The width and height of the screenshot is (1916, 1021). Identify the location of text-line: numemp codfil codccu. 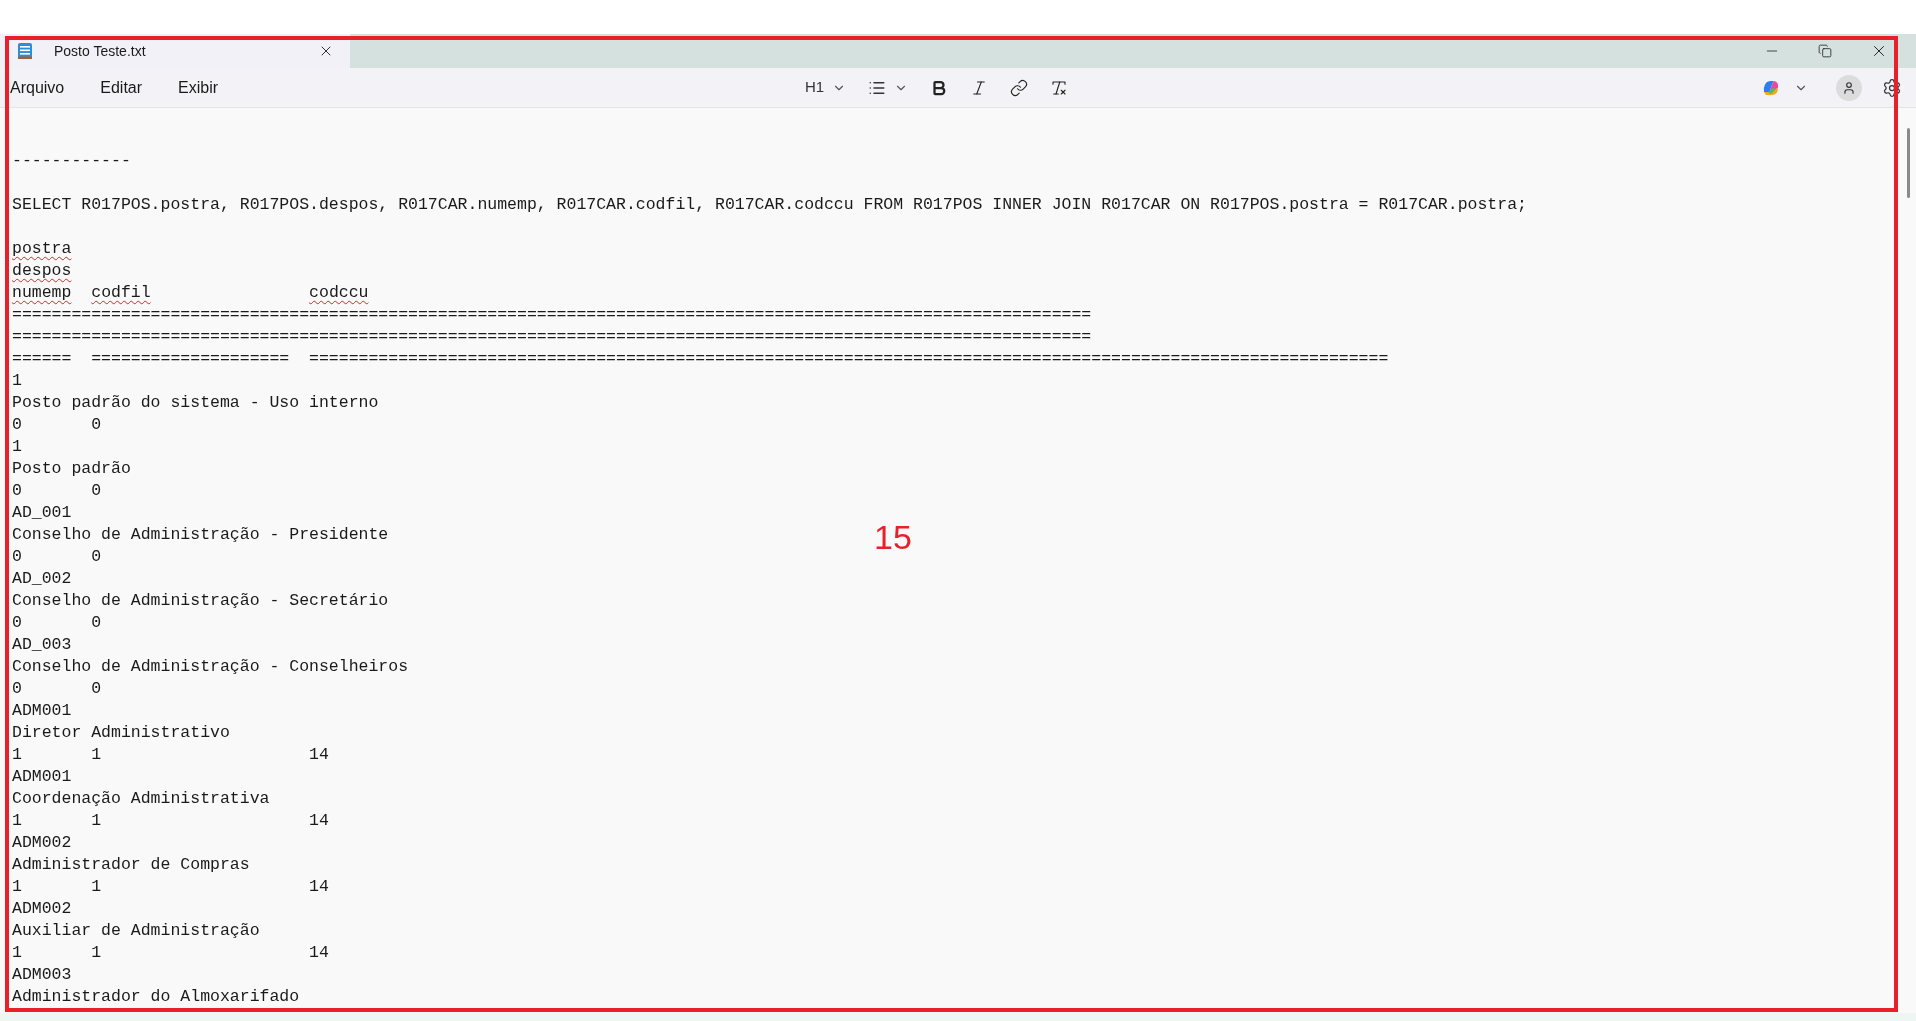
(190, 293).